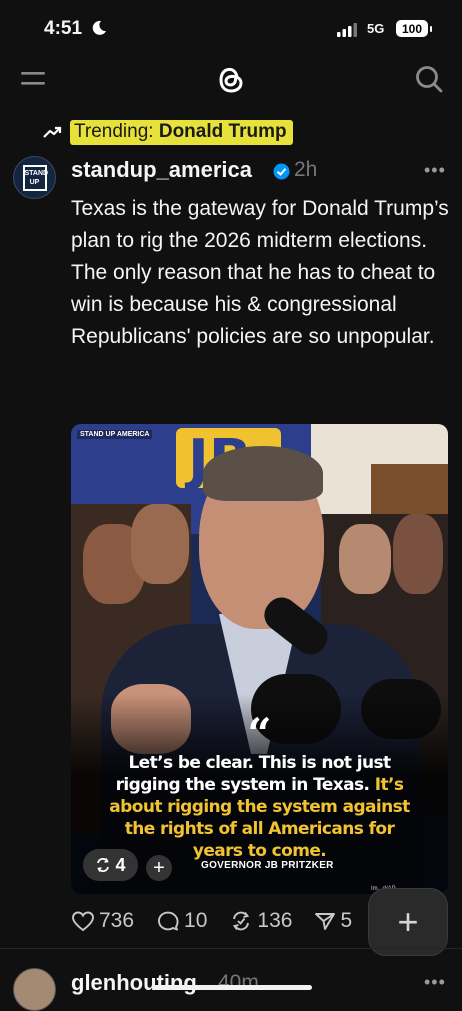 The width and height of the screenshot is (462, 1011). Describe the element at coordinates (263, 473) in the screenshot. I see `speaker-hair` at that location.